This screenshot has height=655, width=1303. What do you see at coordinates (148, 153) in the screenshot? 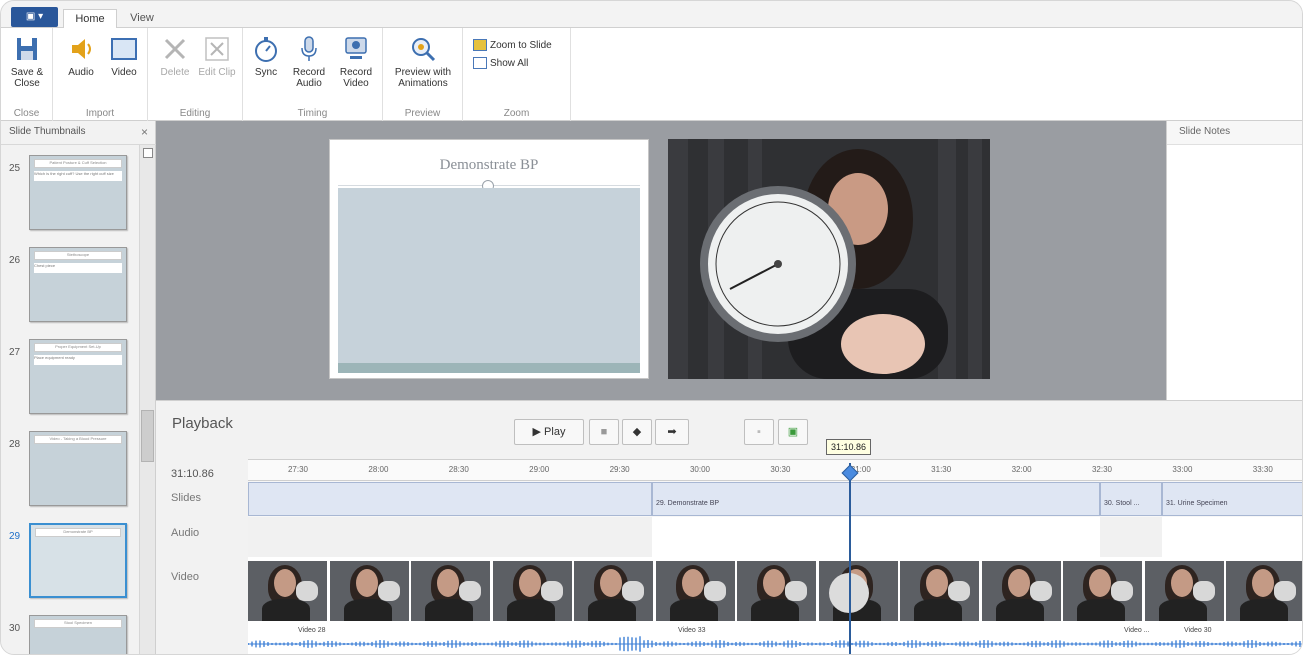
I see `scroll-up-icon` at bounding box center [148, 153].